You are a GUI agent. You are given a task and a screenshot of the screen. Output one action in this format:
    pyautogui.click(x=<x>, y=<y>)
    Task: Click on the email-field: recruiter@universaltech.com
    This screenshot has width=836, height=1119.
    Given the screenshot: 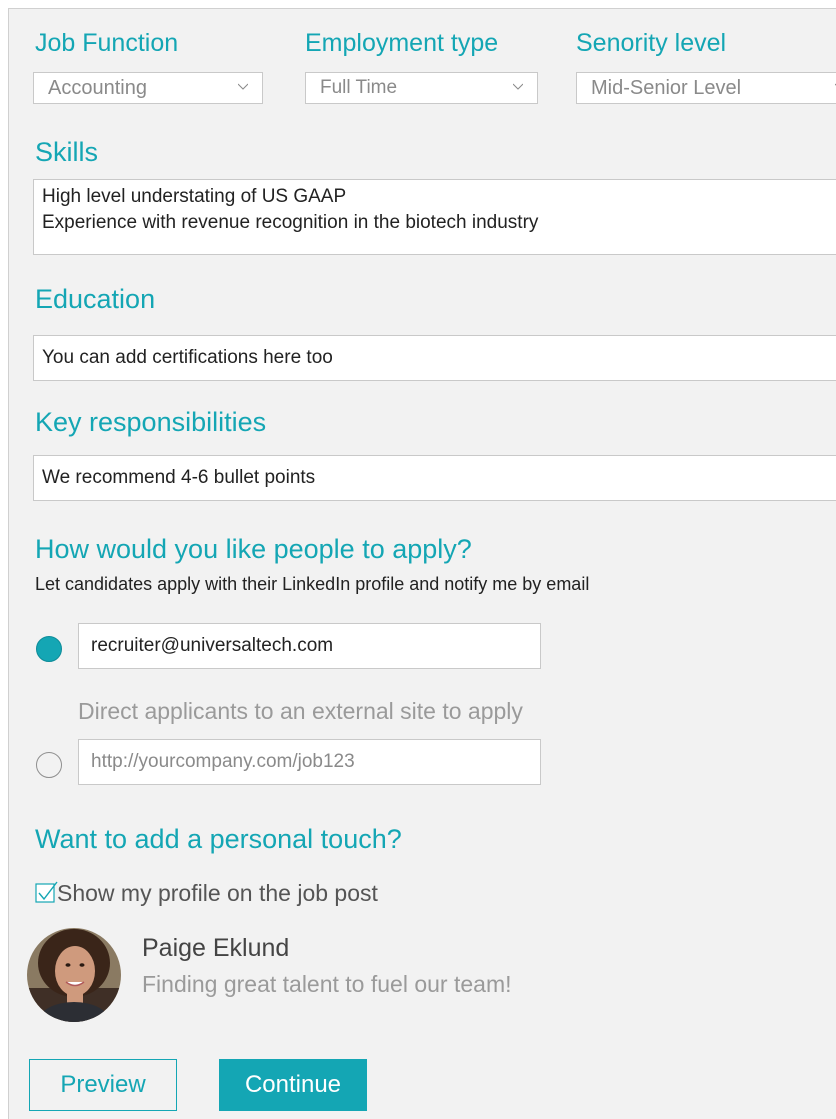 What is the action you would take?
    pyautogui.click(x=309, y=646)
    